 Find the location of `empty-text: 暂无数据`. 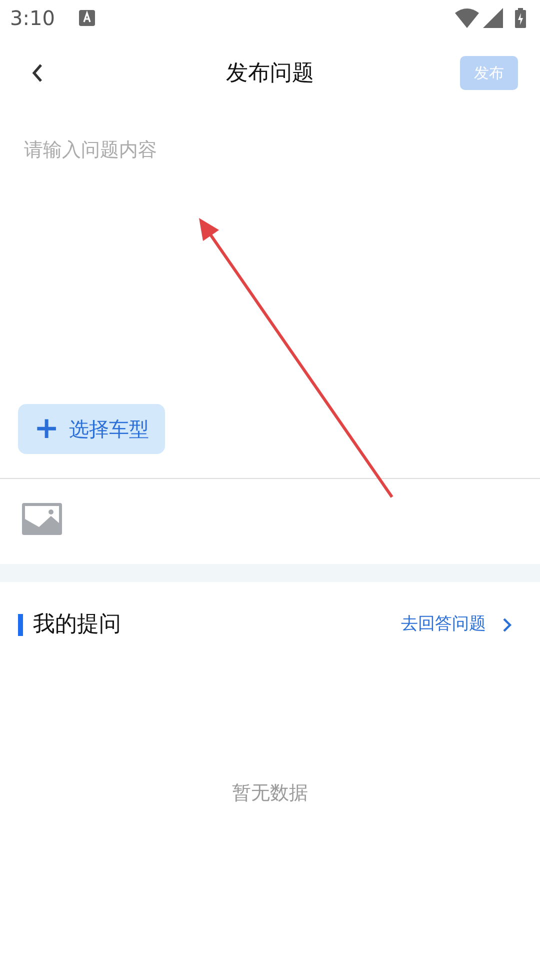

empty-text: 暂无数据 is located at coordinates (270, 793).